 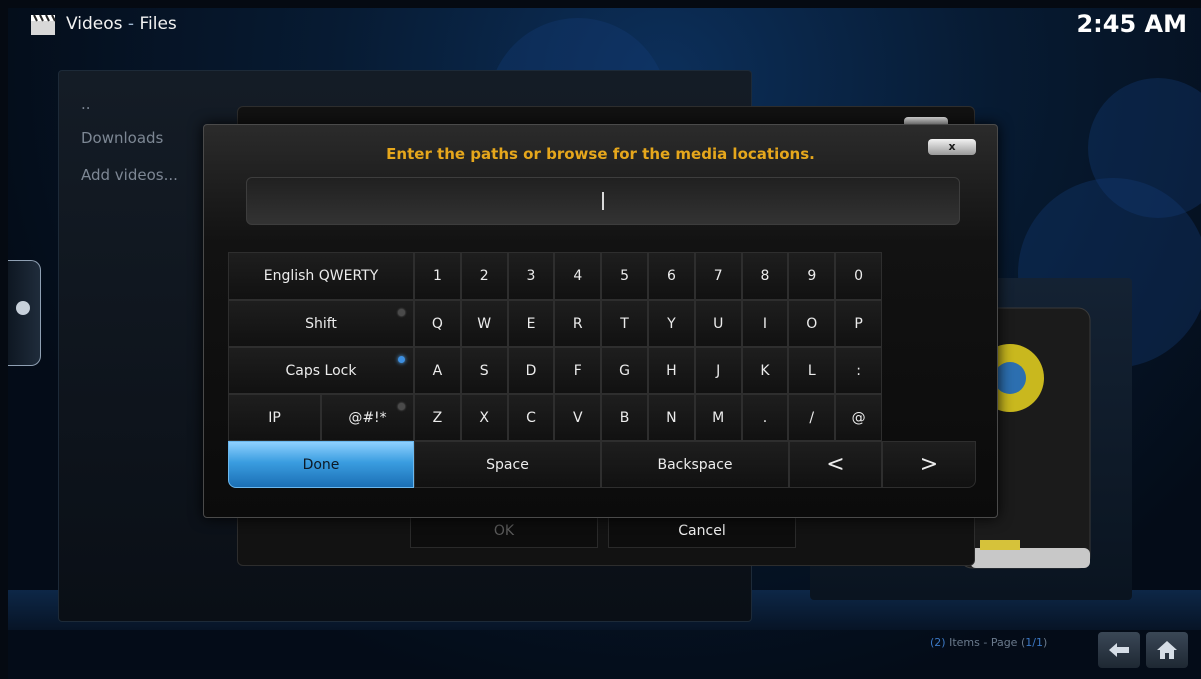 I want to click on char-key: M, so click(x=718, y=417).